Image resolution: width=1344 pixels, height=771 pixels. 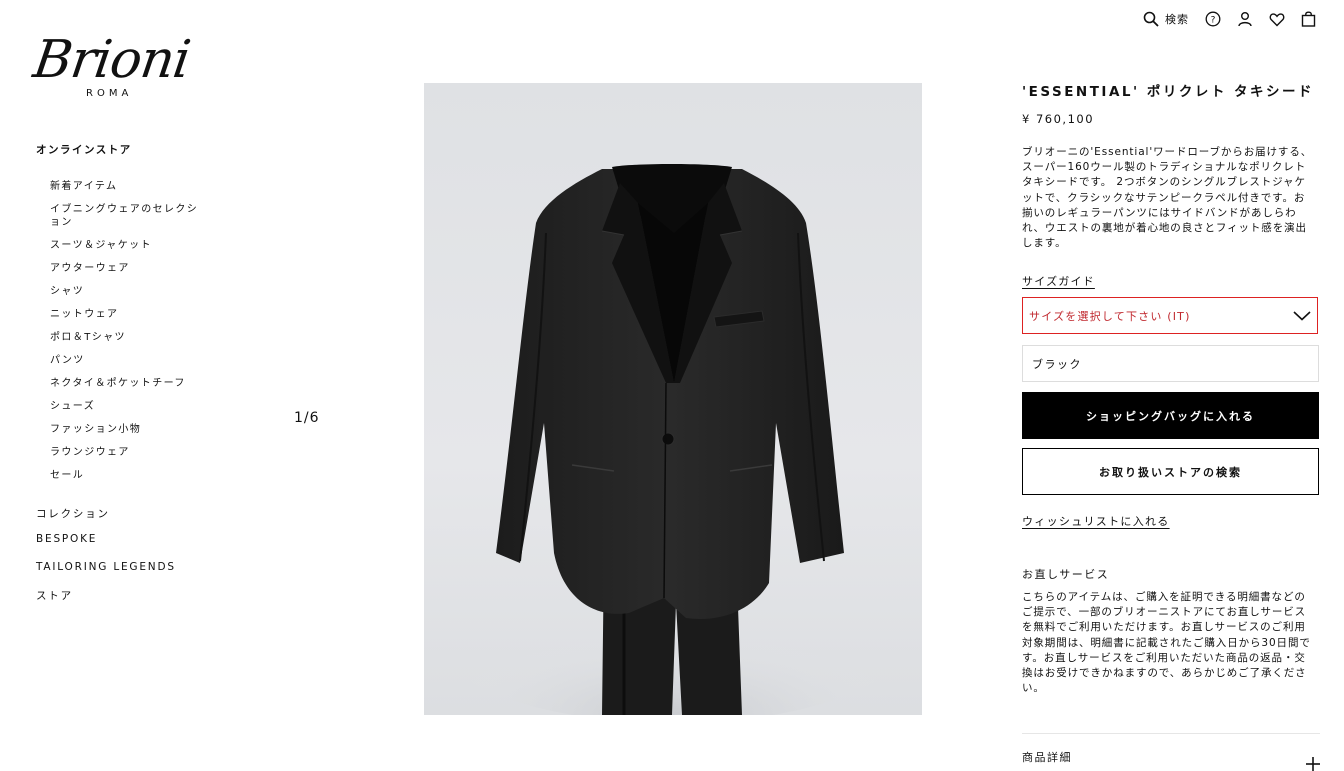 I want to click on size-select-placeholder: サイズを選択して下さい (IT), so click(x=1110, y=316).